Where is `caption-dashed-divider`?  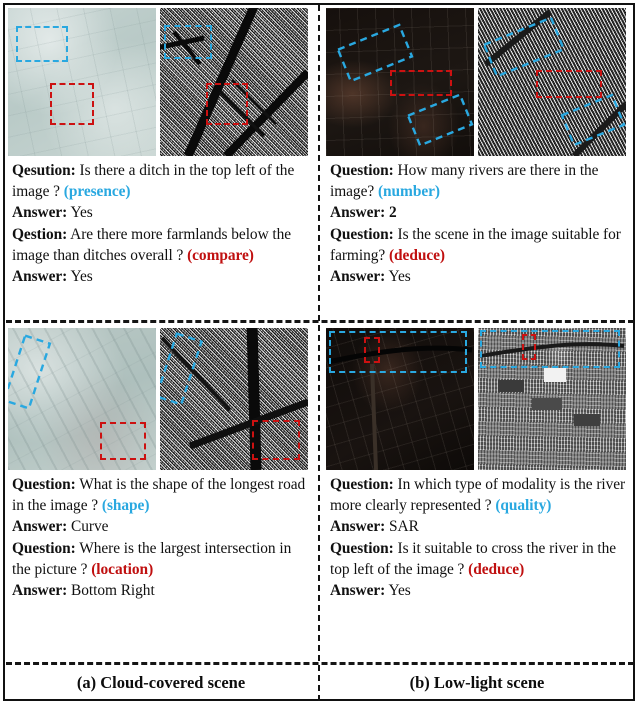
caption-dashed-divider is located at coordinates (320, 663).